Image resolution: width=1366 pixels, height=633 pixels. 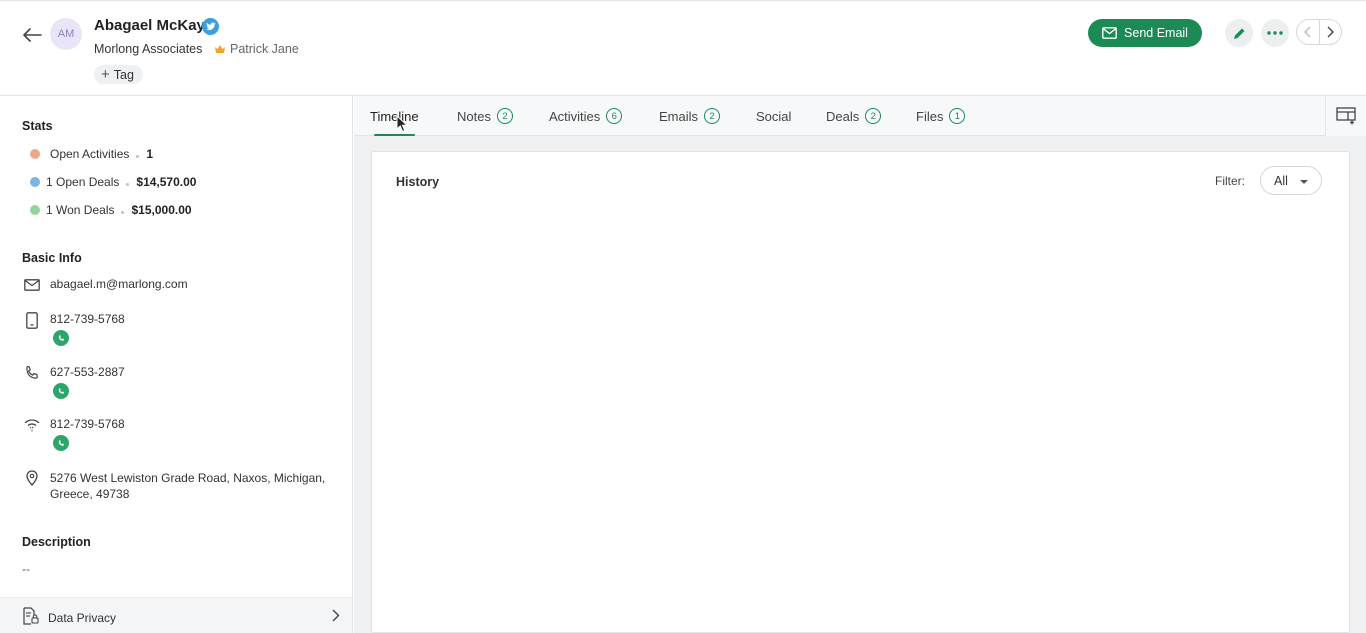 What do you see at coordinates (30, 617) in the screenshot?
I see `document-lock-icon` at bounding box center [30, 617].